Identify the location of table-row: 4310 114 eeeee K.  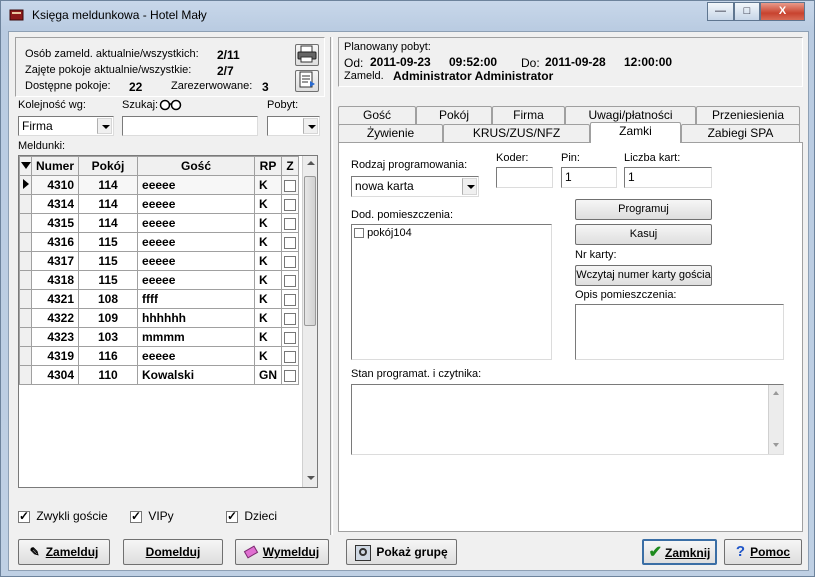
(159, 185).